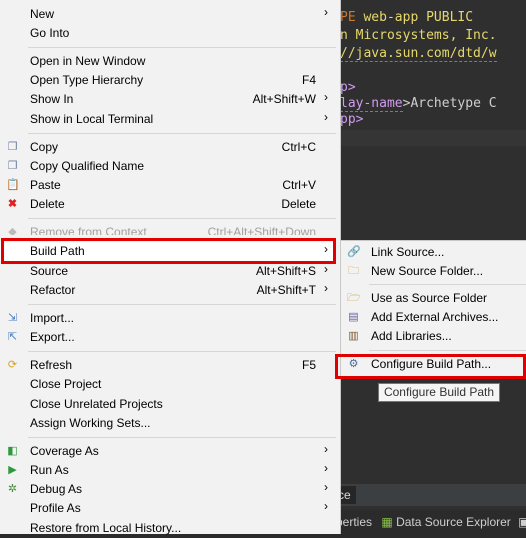 Image resolution: width=526 pixels, height=538 pixels. What do you see at coordinates (87, 166) in the screenshot?
I see `menu-item-label: Copy Qualified Name` at bounding box center [87, 166].